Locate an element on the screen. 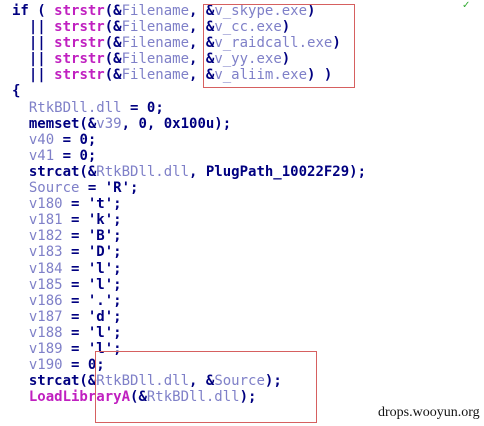  code-token: = 'R'; is located at coordinates (109, 188).